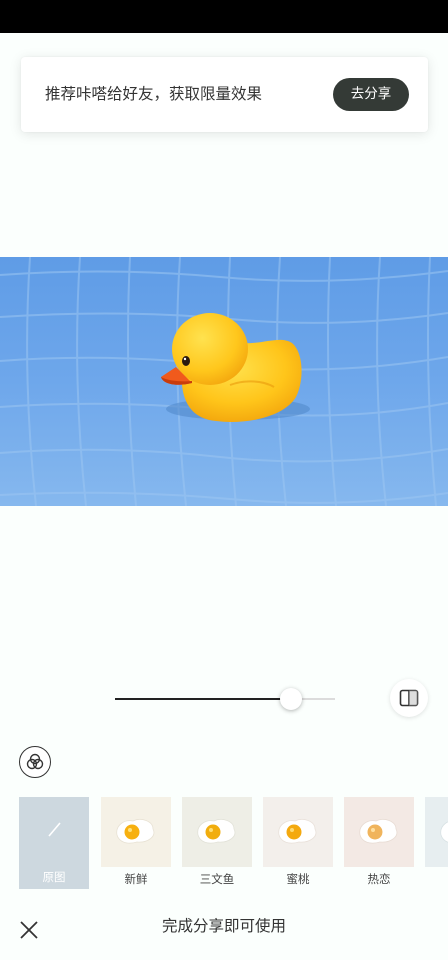 Image resolution: width=448 pixels, height=960 pixels. I want to click on filter-strip: 原图 新鲜 三文鱼 蜜桃 热恋, so click(233, 845).